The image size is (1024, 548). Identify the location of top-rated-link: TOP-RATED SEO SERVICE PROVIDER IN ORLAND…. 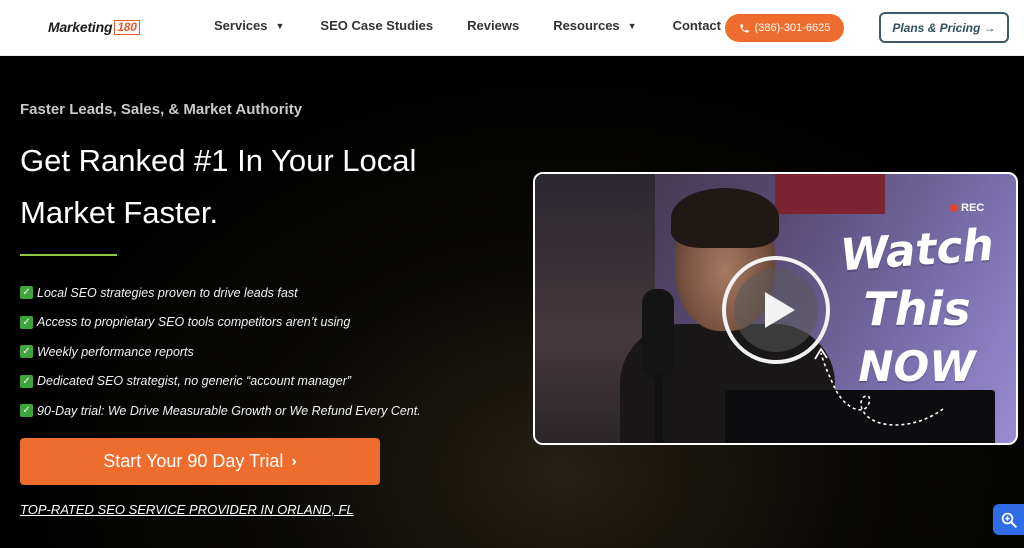
(187, 509).